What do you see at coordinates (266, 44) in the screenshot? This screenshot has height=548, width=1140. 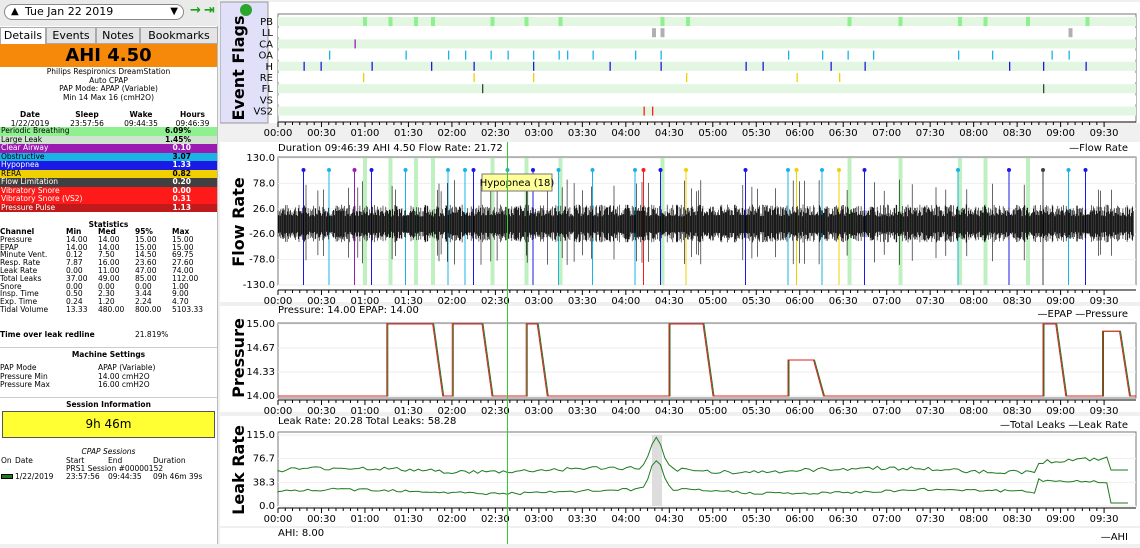 I see `flag-row-label: CA` at bounding box center [266, 44].